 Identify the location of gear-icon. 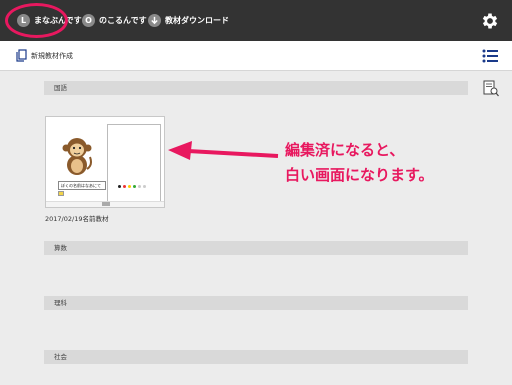
(490, 21).